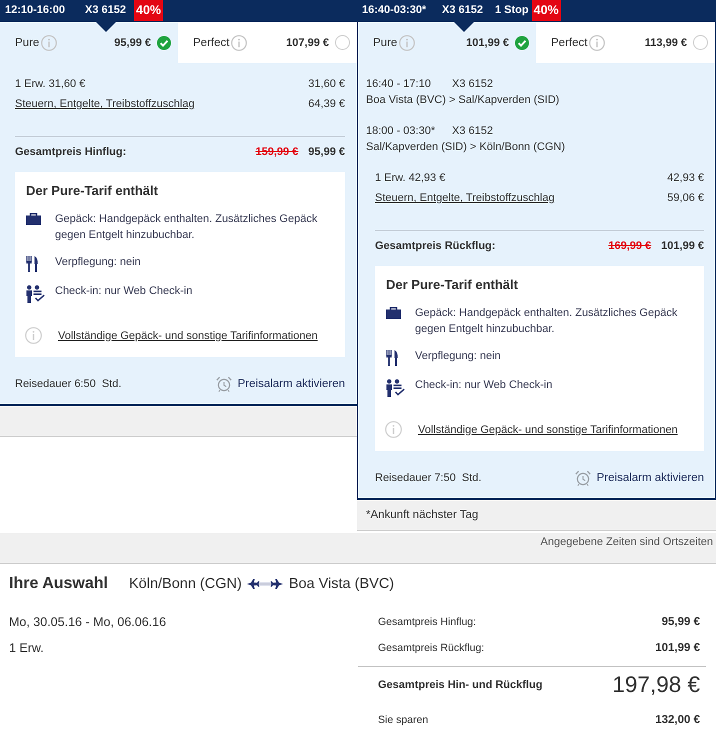 This screenshot has height=731, width=716. I want to click on fare-price: 95,99 €, so click(132, 43).